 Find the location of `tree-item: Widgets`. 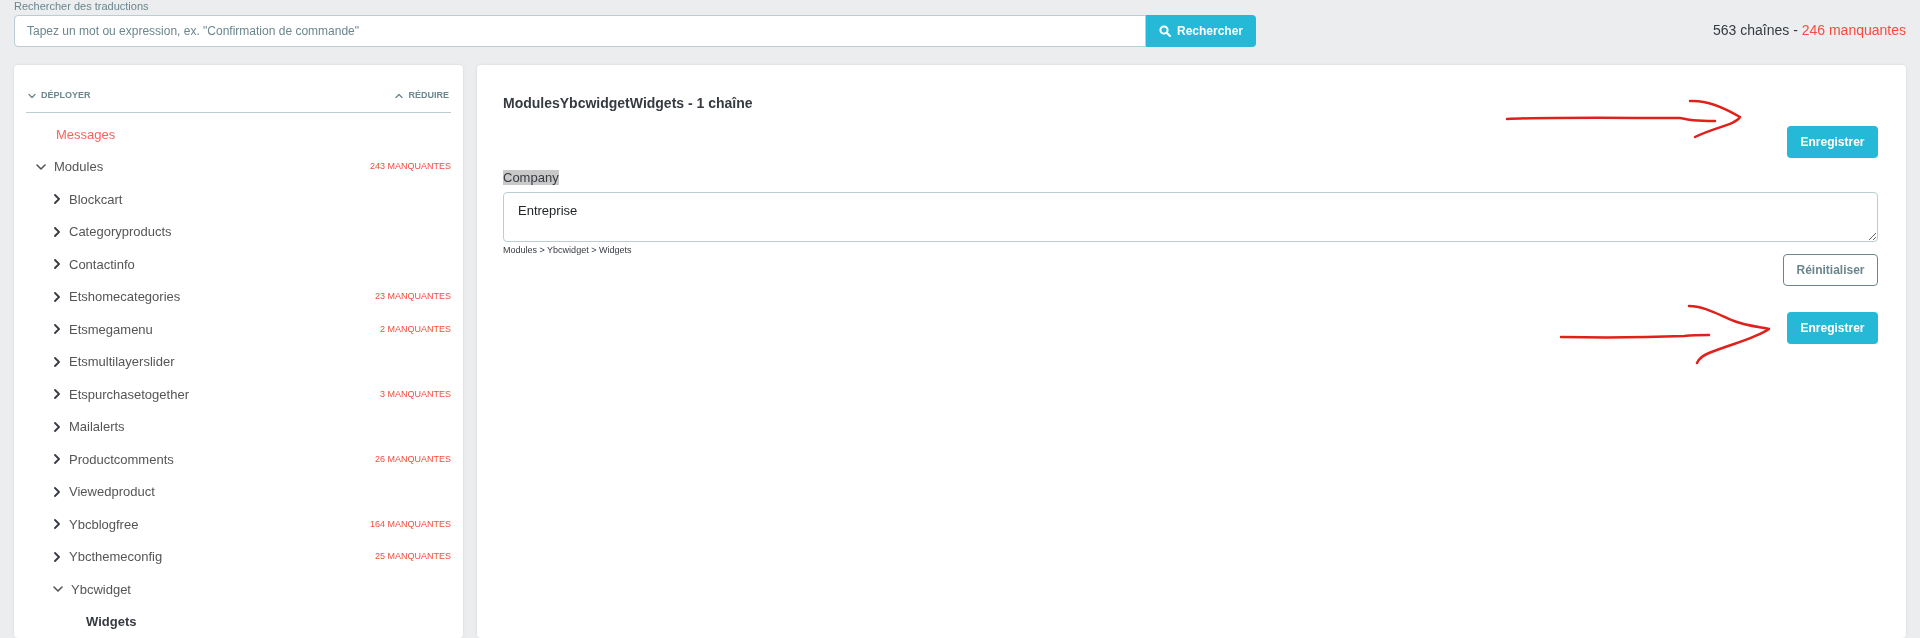

tree-item: Widgets is located at coordinates (103, 622).